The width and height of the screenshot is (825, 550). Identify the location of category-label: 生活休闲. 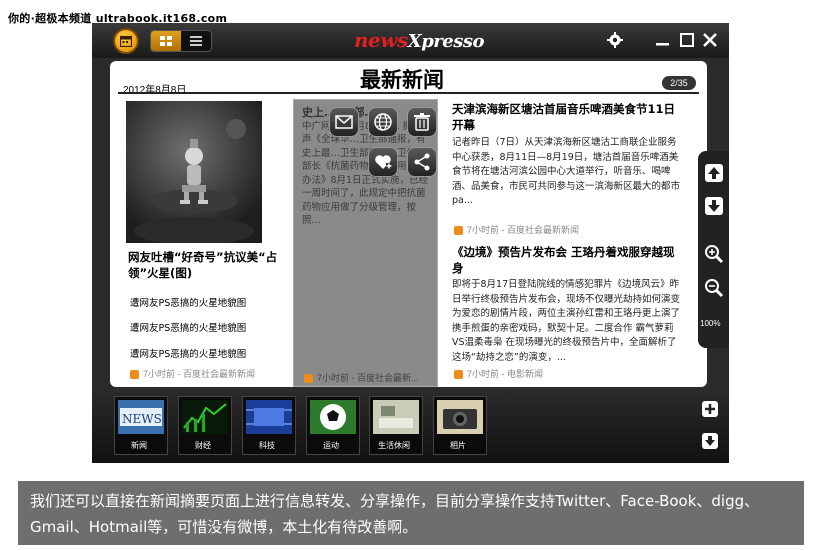
(394, 445).